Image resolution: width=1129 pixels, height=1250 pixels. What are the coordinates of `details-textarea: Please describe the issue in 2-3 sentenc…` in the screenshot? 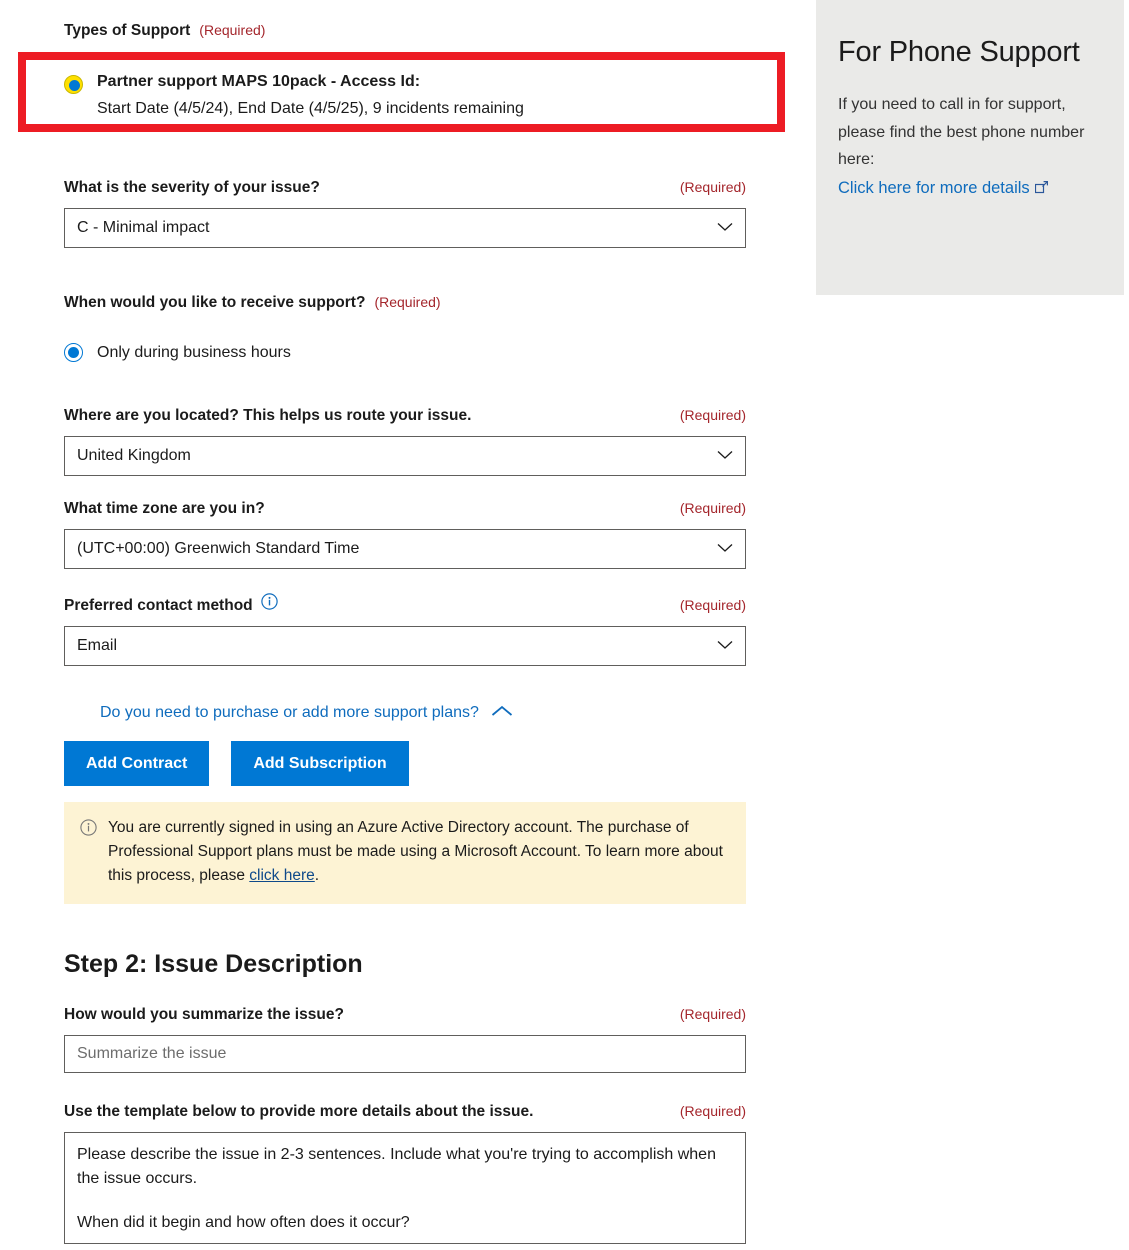 It's located at (405, 1188).